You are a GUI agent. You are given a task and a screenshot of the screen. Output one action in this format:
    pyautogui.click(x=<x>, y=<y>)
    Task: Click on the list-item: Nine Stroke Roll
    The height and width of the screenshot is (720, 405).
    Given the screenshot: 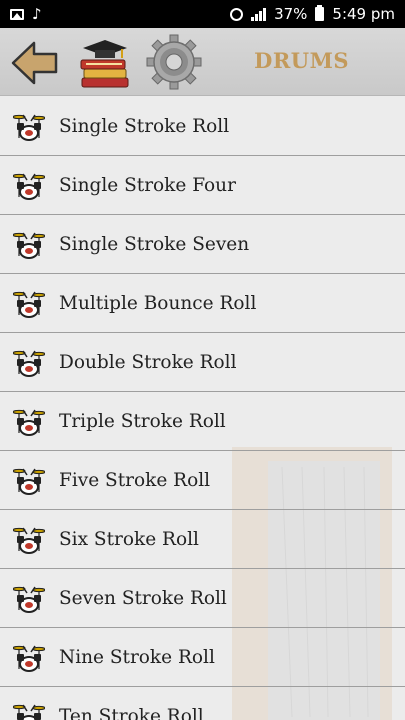 What is the action you would take?
    pyautogui.click(x=202, y=657)
    